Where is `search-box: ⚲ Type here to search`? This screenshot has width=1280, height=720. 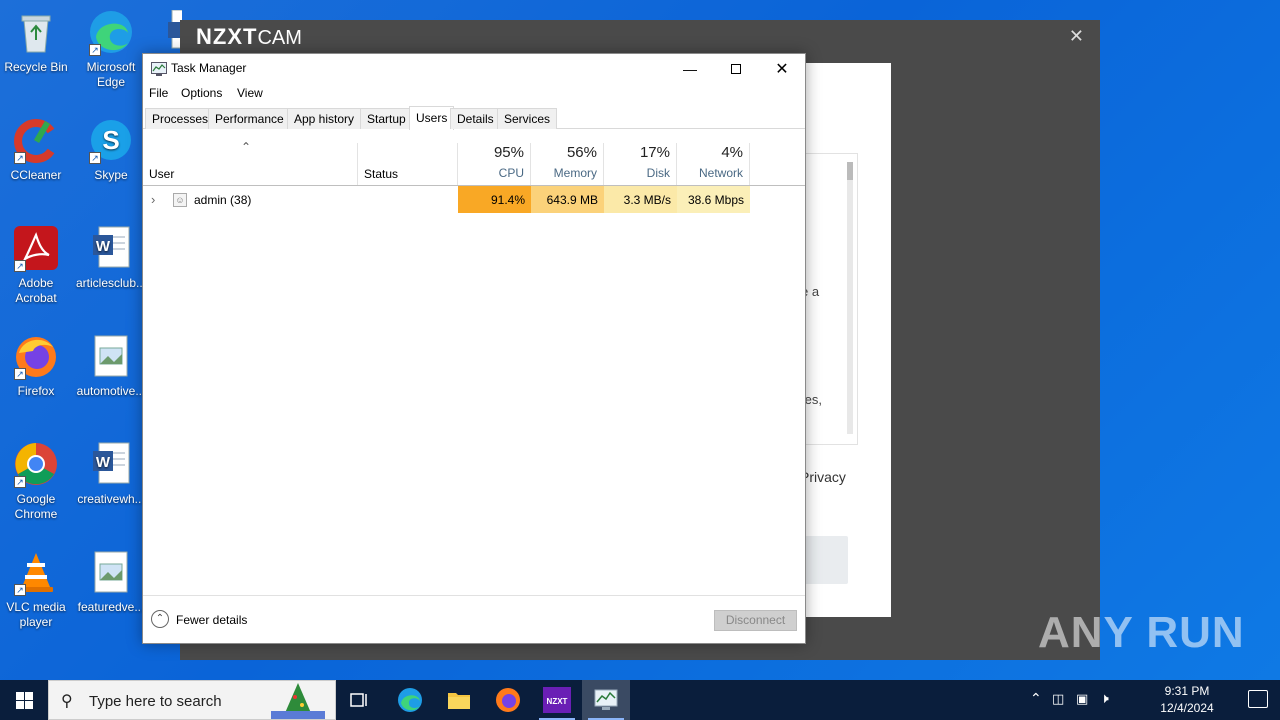
search-box: ⚲ Type here to search is located at coordinates (192, 700).